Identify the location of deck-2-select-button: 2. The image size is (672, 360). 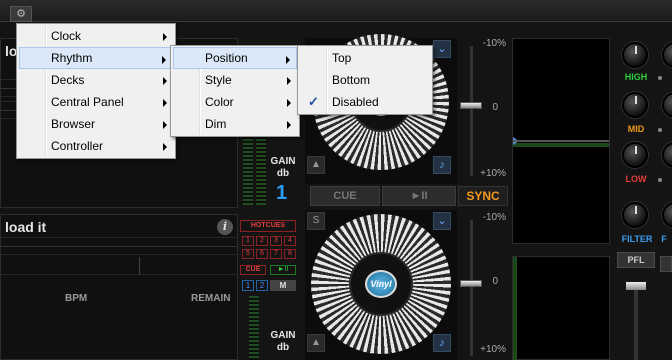
(262, 285).